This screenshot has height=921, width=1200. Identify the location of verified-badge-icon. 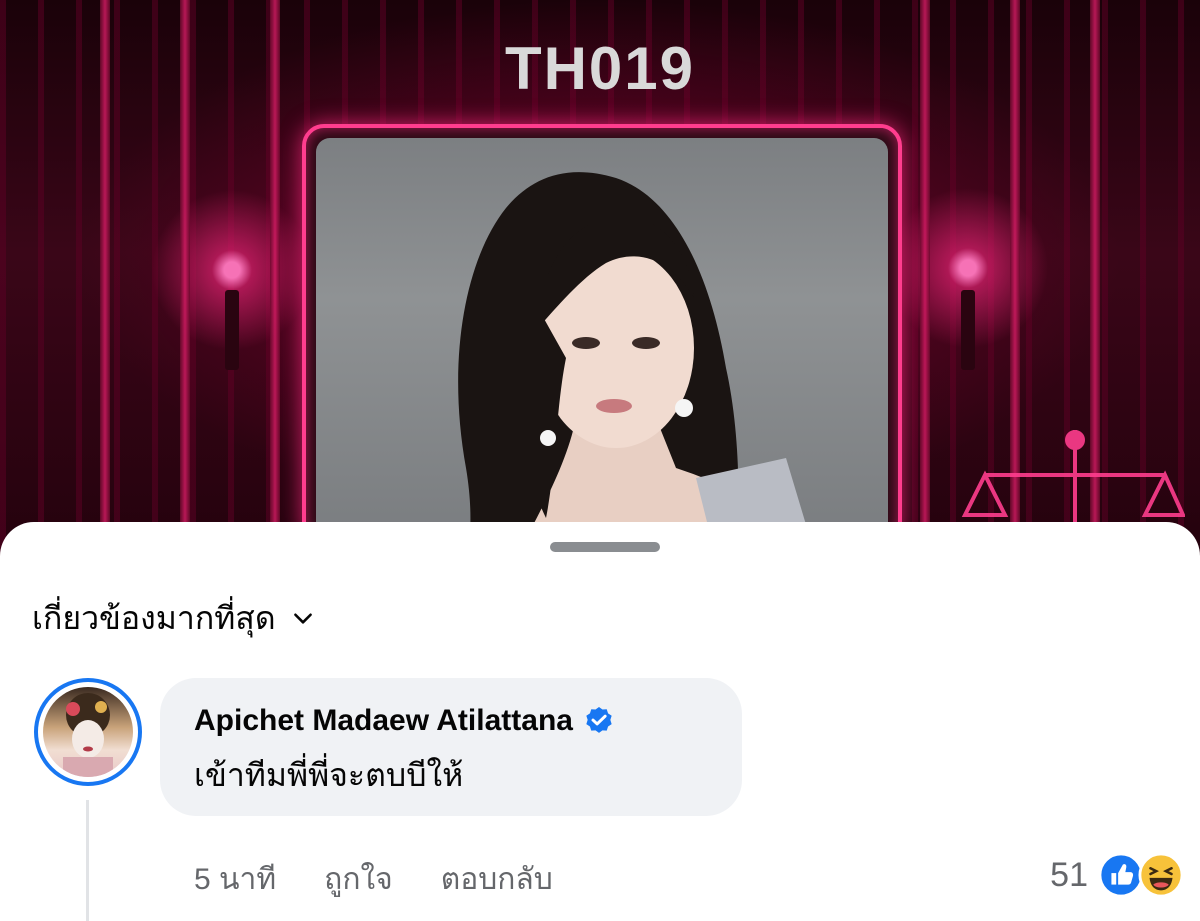
(599, 720).